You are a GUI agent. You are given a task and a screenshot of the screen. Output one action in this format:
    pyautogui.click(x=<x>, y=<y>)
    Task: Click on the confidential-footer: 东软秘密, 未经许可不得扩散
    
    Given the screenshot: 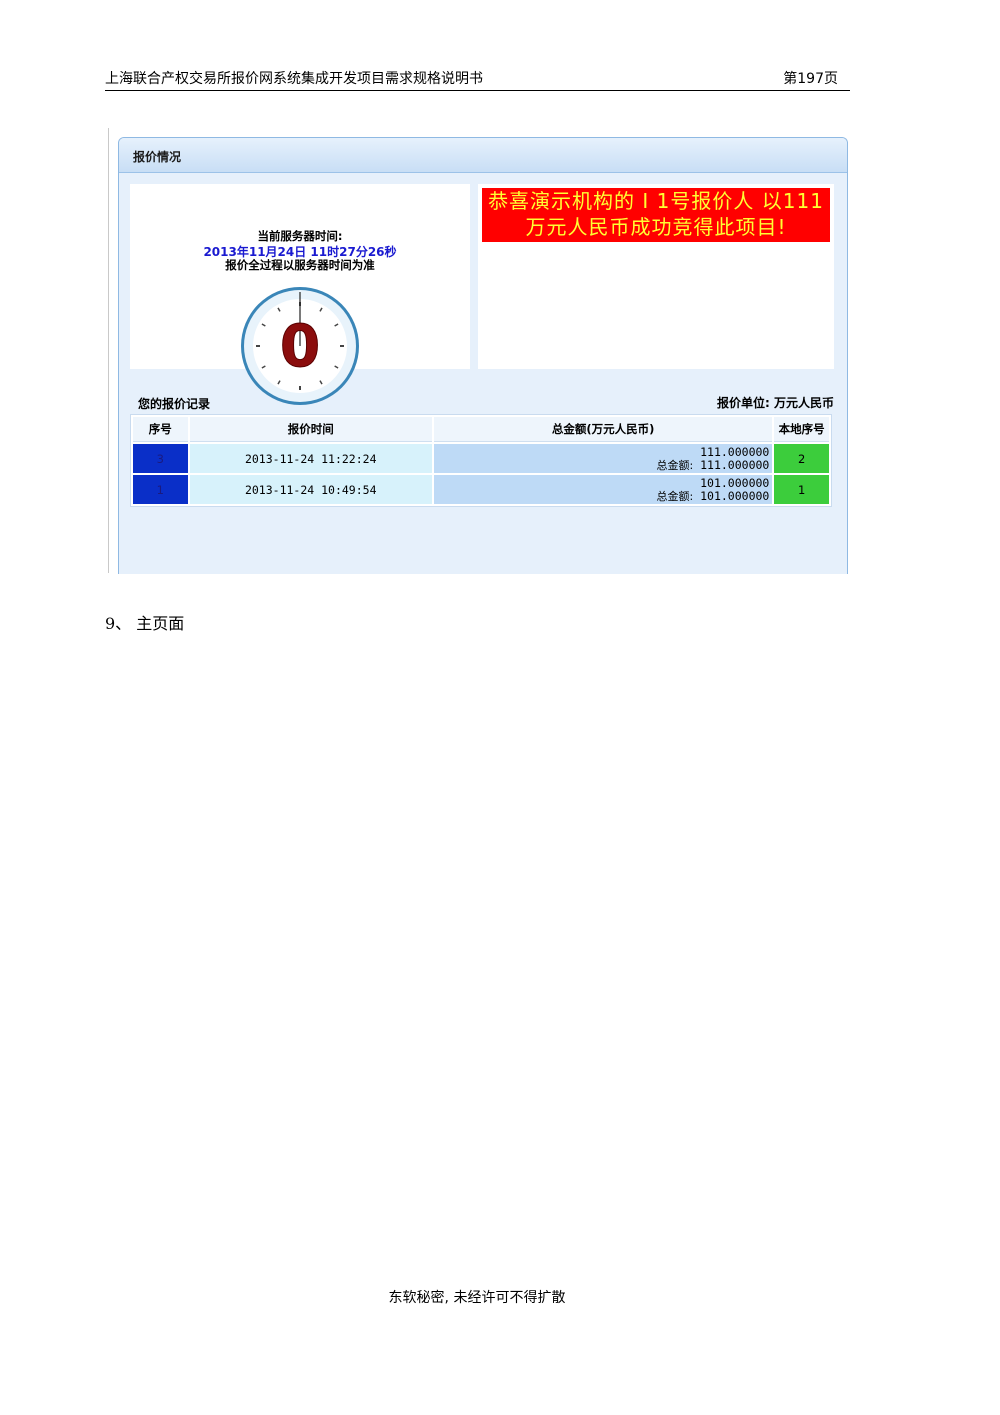 What is the action you would take?
    pyautogui.click(x=477, y=1298)
    